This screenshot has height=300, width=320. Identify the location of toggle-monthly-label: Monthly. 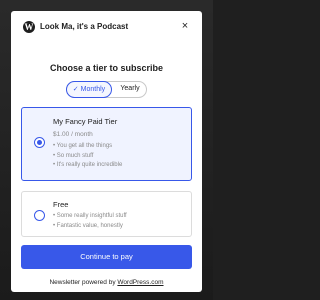
(93, 89).